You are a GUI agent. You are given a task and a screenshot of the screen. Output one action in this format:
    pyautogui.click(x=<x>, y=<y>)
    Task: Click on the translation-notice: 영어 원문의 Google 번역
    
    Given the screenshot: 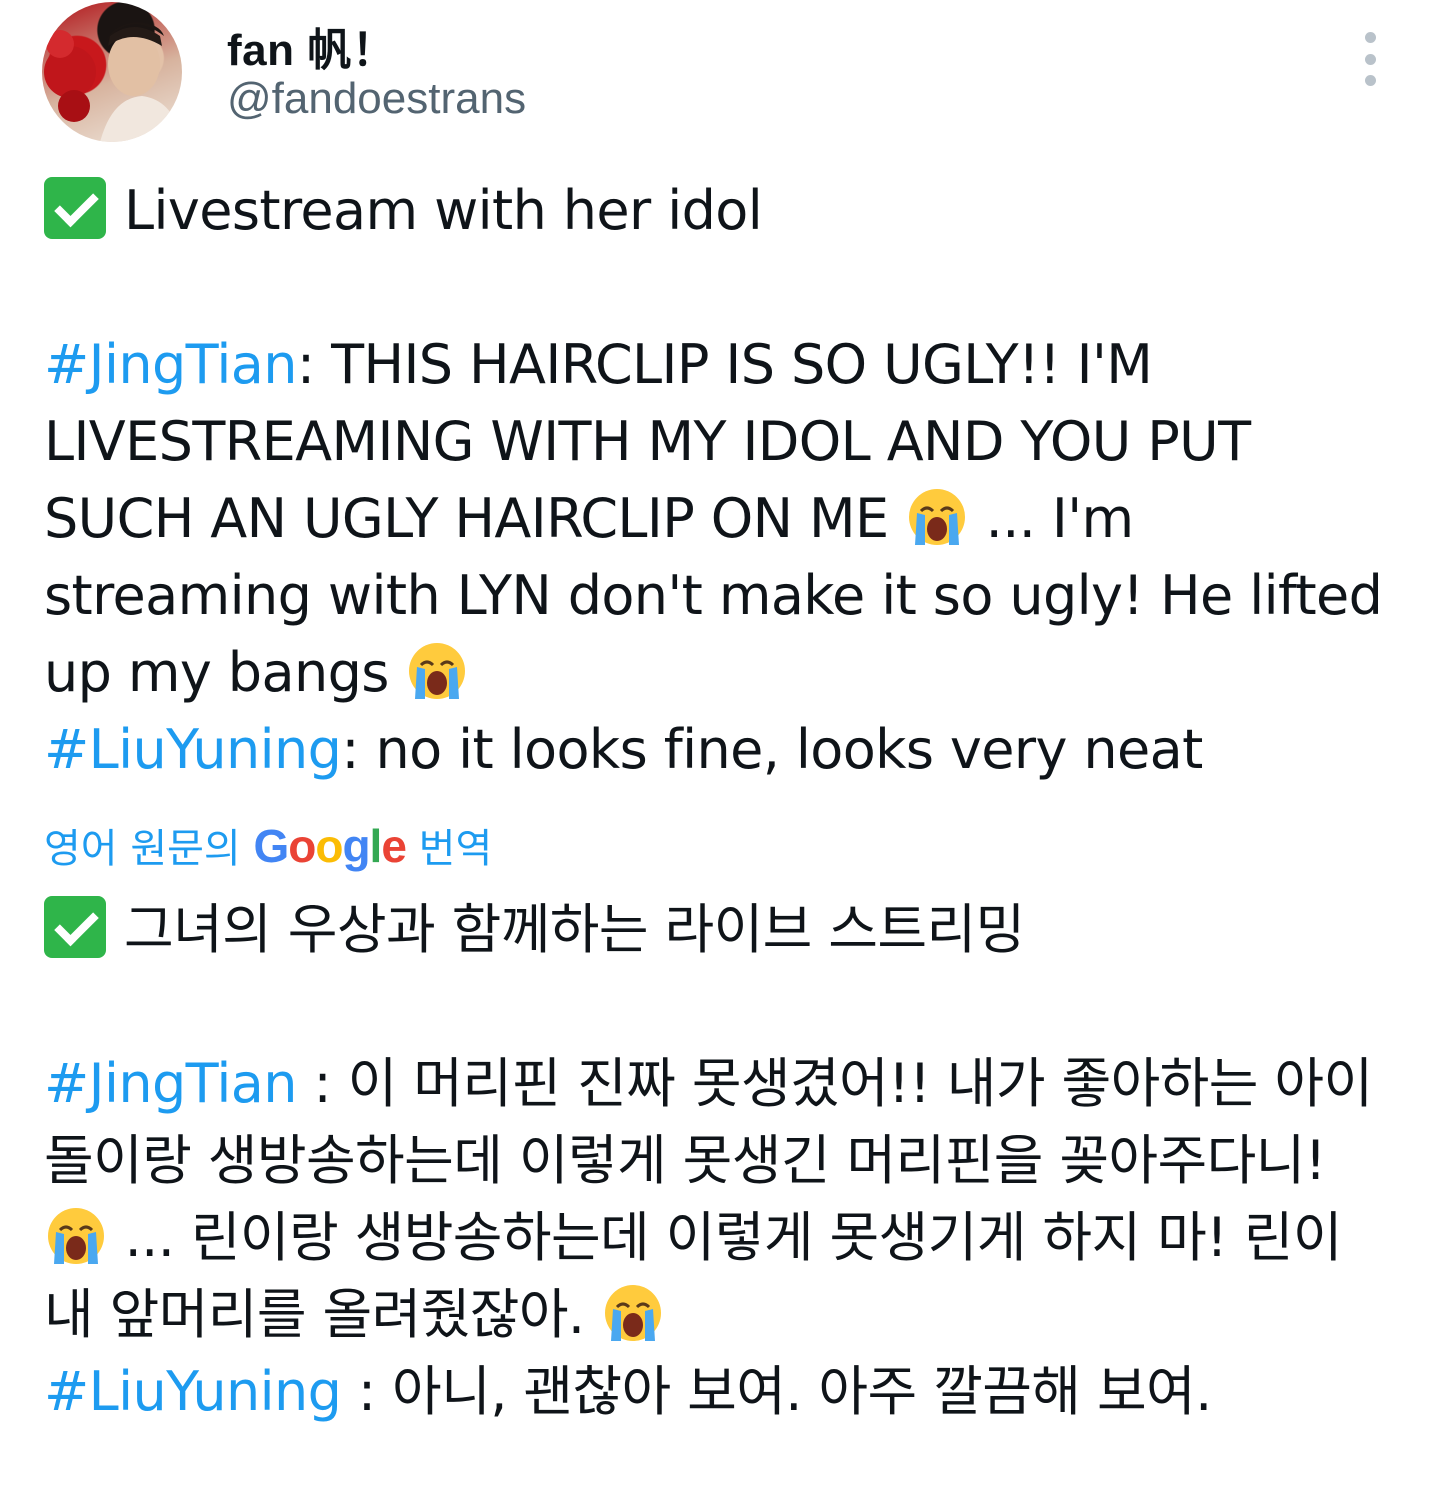 What is the action you would take?
    pyautogui.click(x=724, y=847)
    